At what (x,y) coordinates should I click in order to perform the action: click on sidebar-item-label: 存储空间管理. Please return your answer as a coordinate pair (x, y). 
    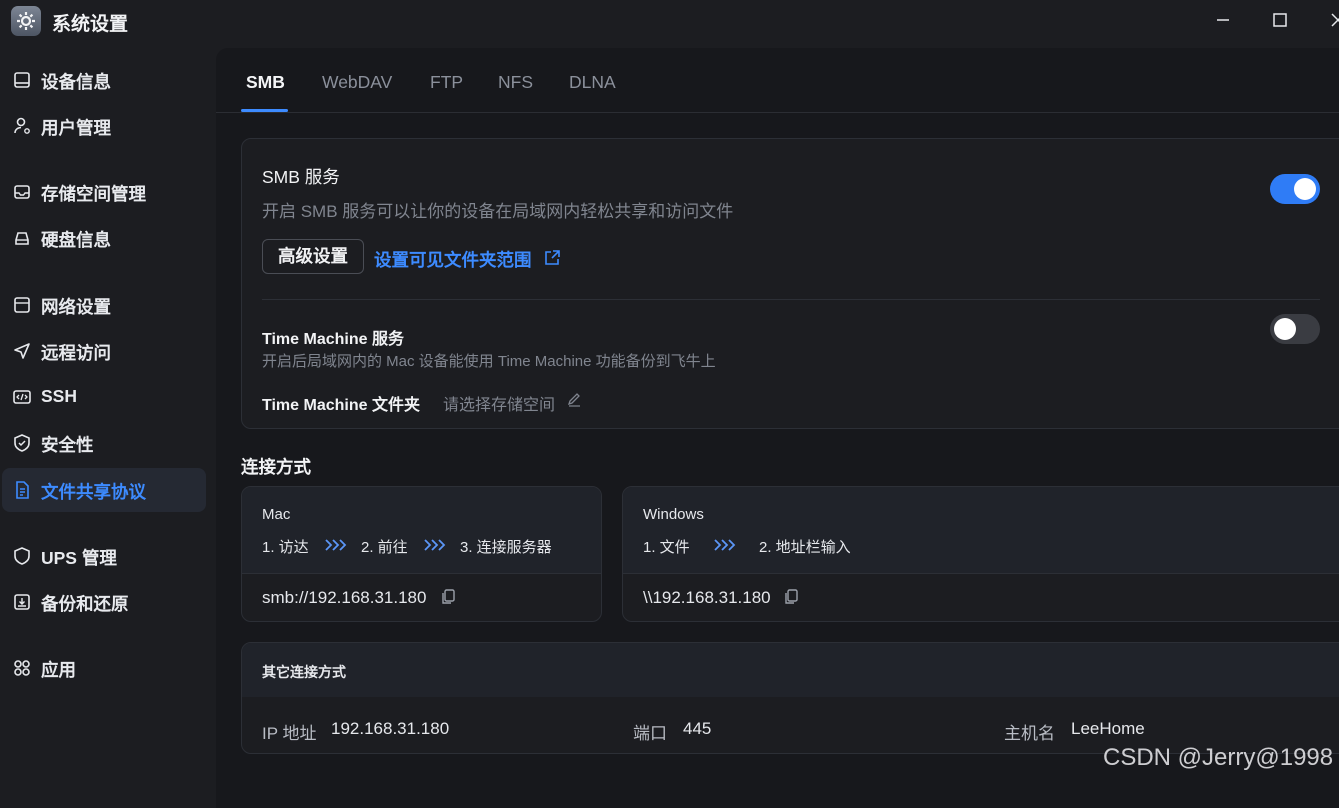
    Looking at the image, I should click on (93, 194).